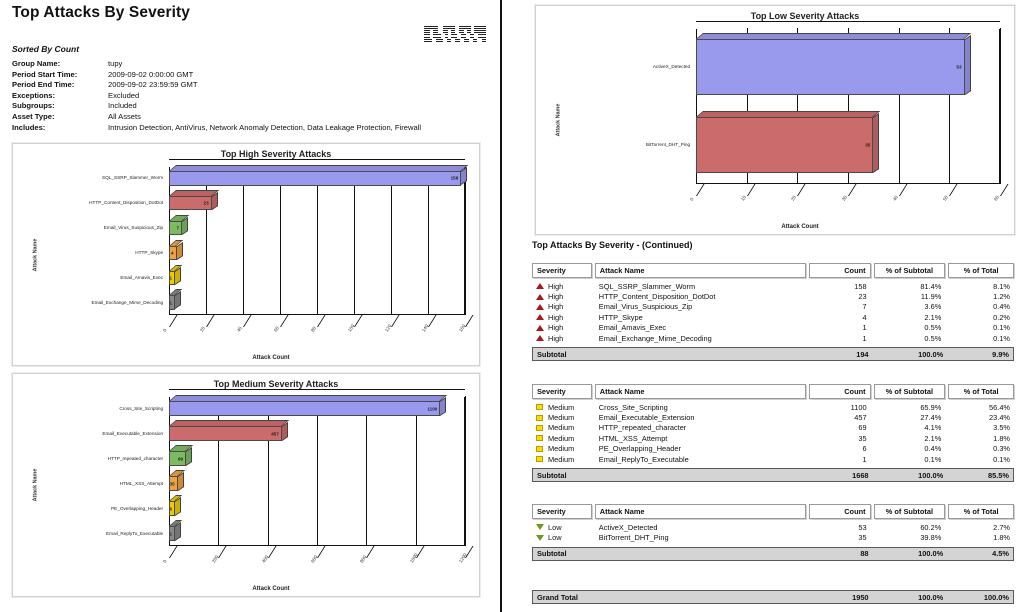  I want to click on subtotal-row: Subtotal 88 100.0% 4.5%, so click(773, 553).